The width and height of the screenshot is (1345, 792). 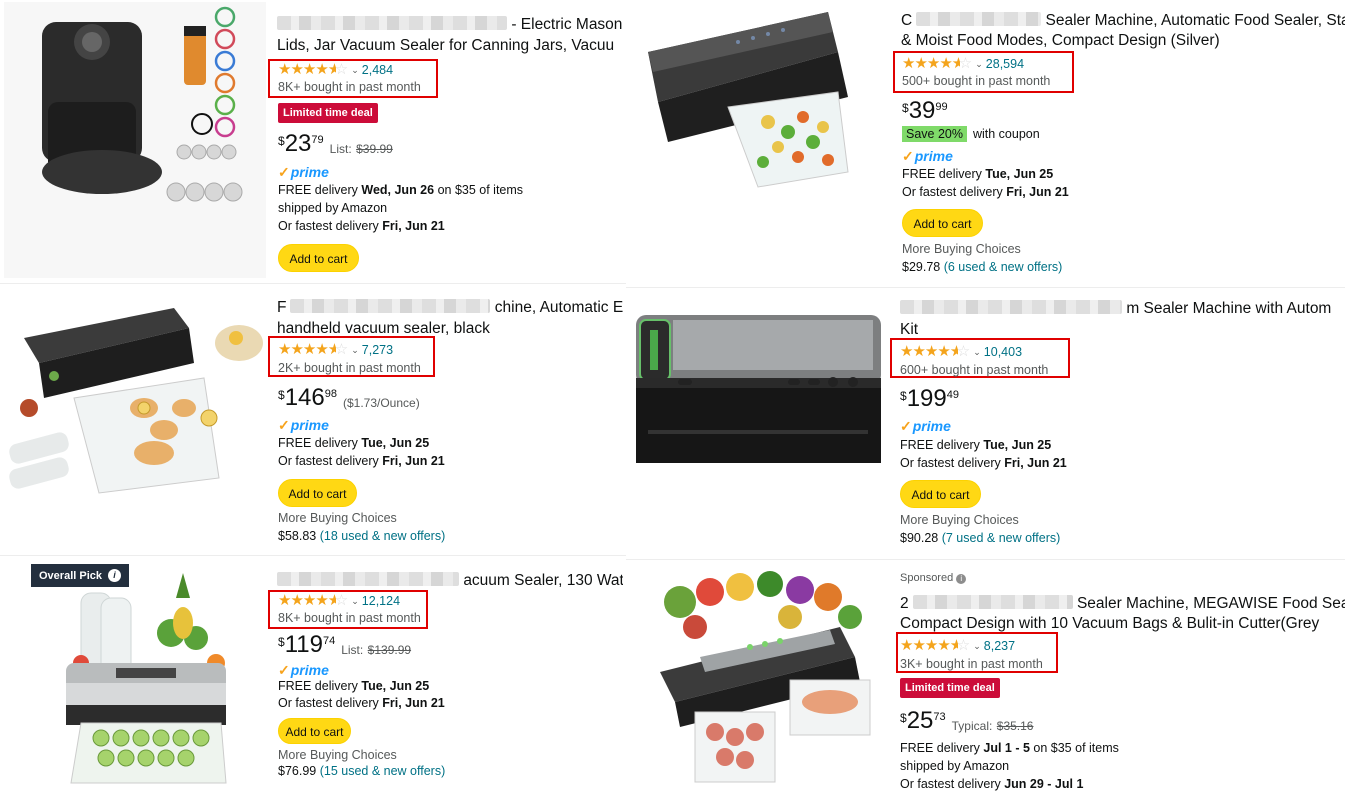 What do you see at coordinates (961, 352) in the screenshot?
I see `rating-row: ★★★★ ★ ☆ ⌄ 10,403` at bounding box center [961, 352].